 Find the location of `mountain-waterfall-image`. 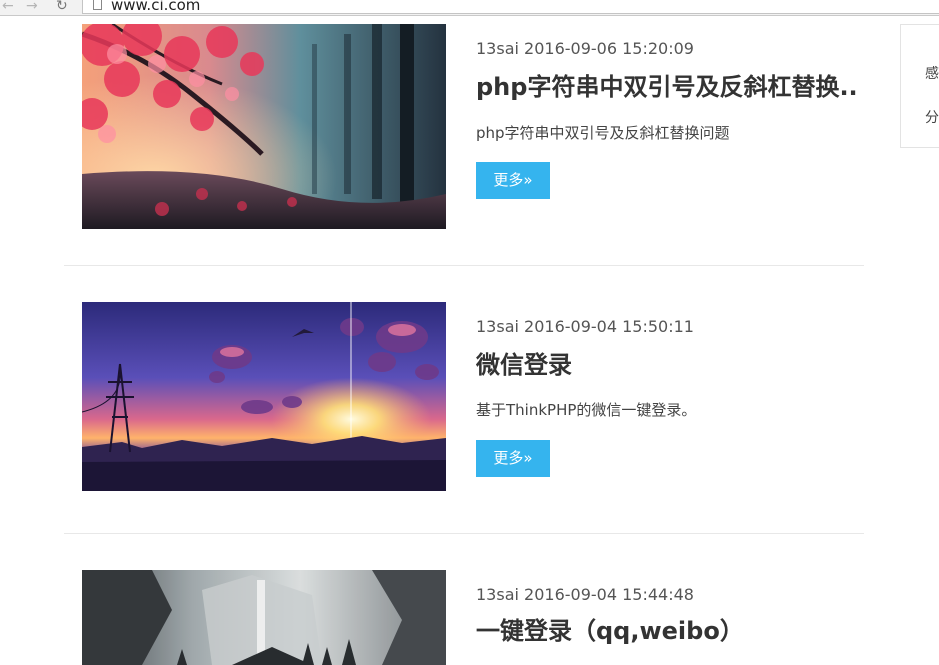

mountain-waterfall-image is located at coordinates (264, 617).